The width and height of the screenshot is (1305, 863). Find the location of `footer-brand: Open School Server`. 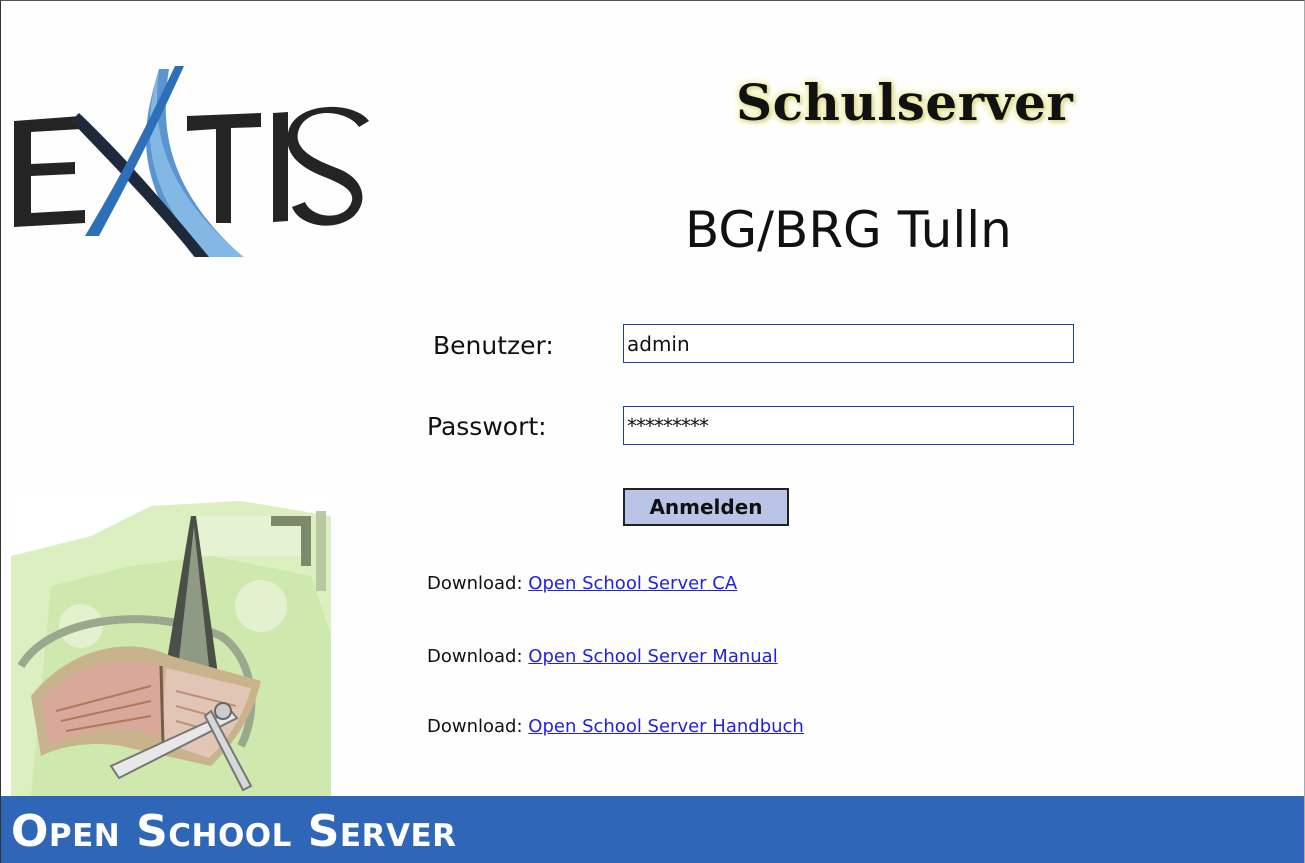

footer-brand: Open School Server is located at coordinates (234, 831).